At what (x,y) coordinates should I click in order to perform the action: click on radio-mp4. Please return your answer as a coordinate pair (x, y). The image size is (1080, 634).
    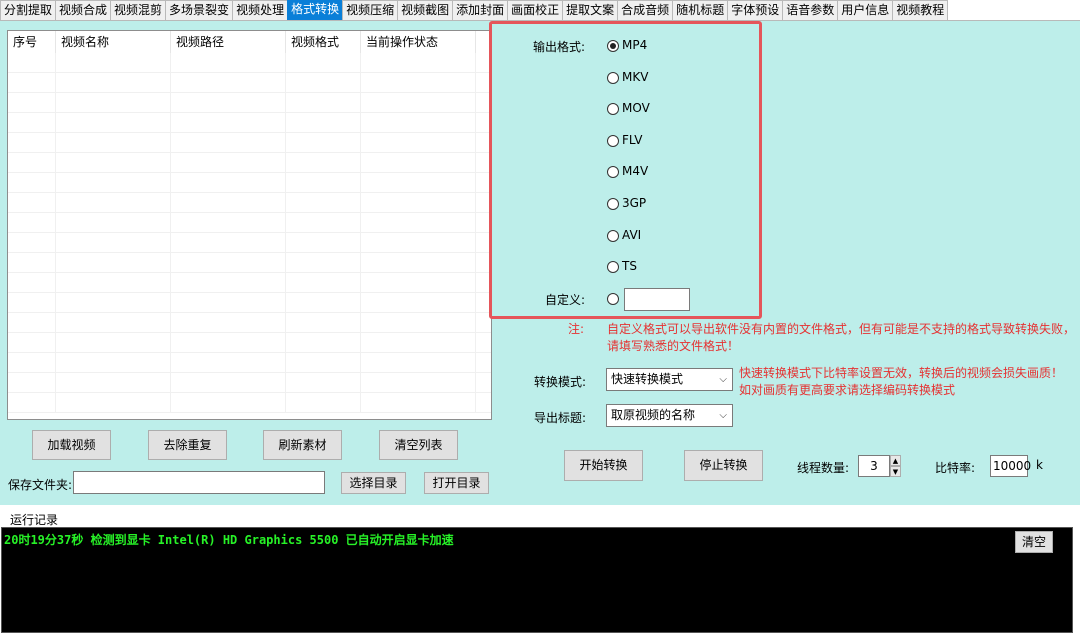
    Looking at the image, I should click on (613, 46).